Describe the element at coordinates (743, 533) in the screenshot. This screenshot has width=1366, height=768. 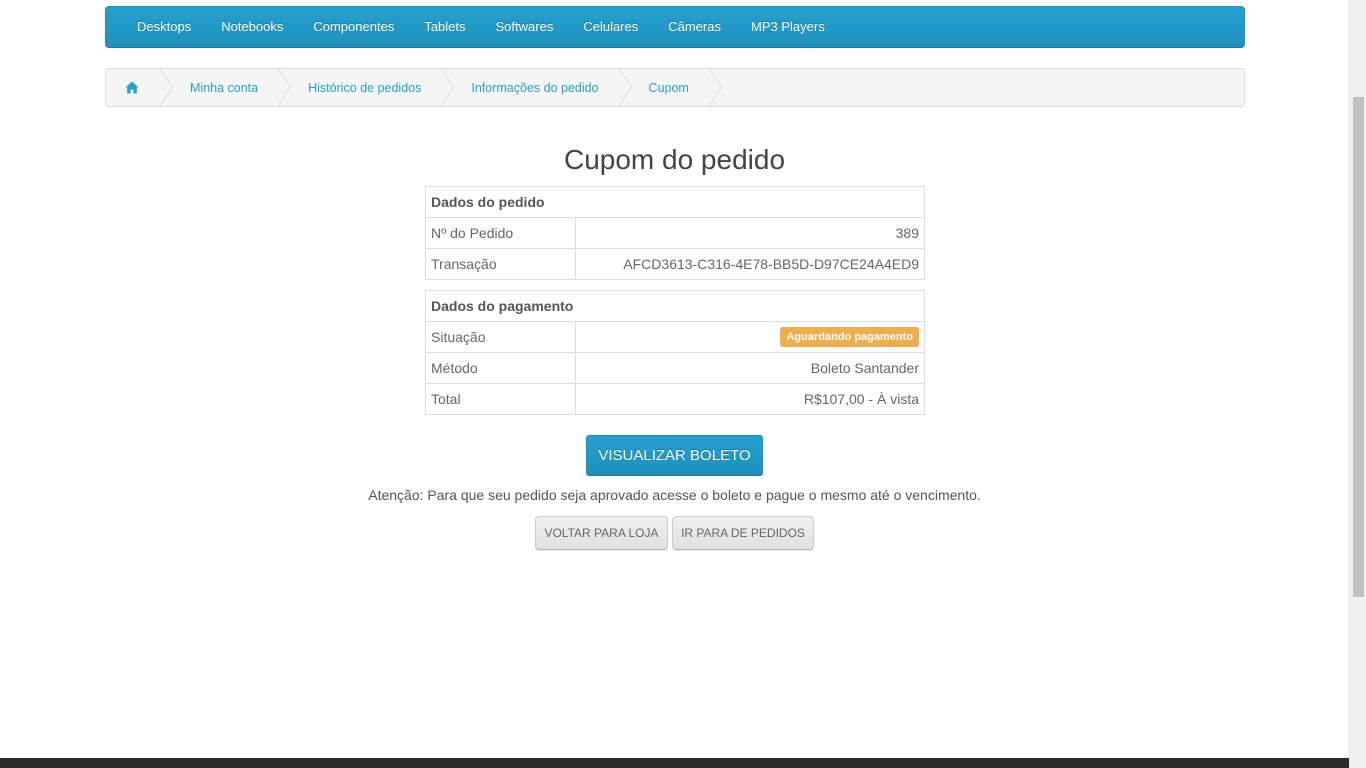
I see `go-to-orders-button: IR PARA DE PEDIDOS` at that location.